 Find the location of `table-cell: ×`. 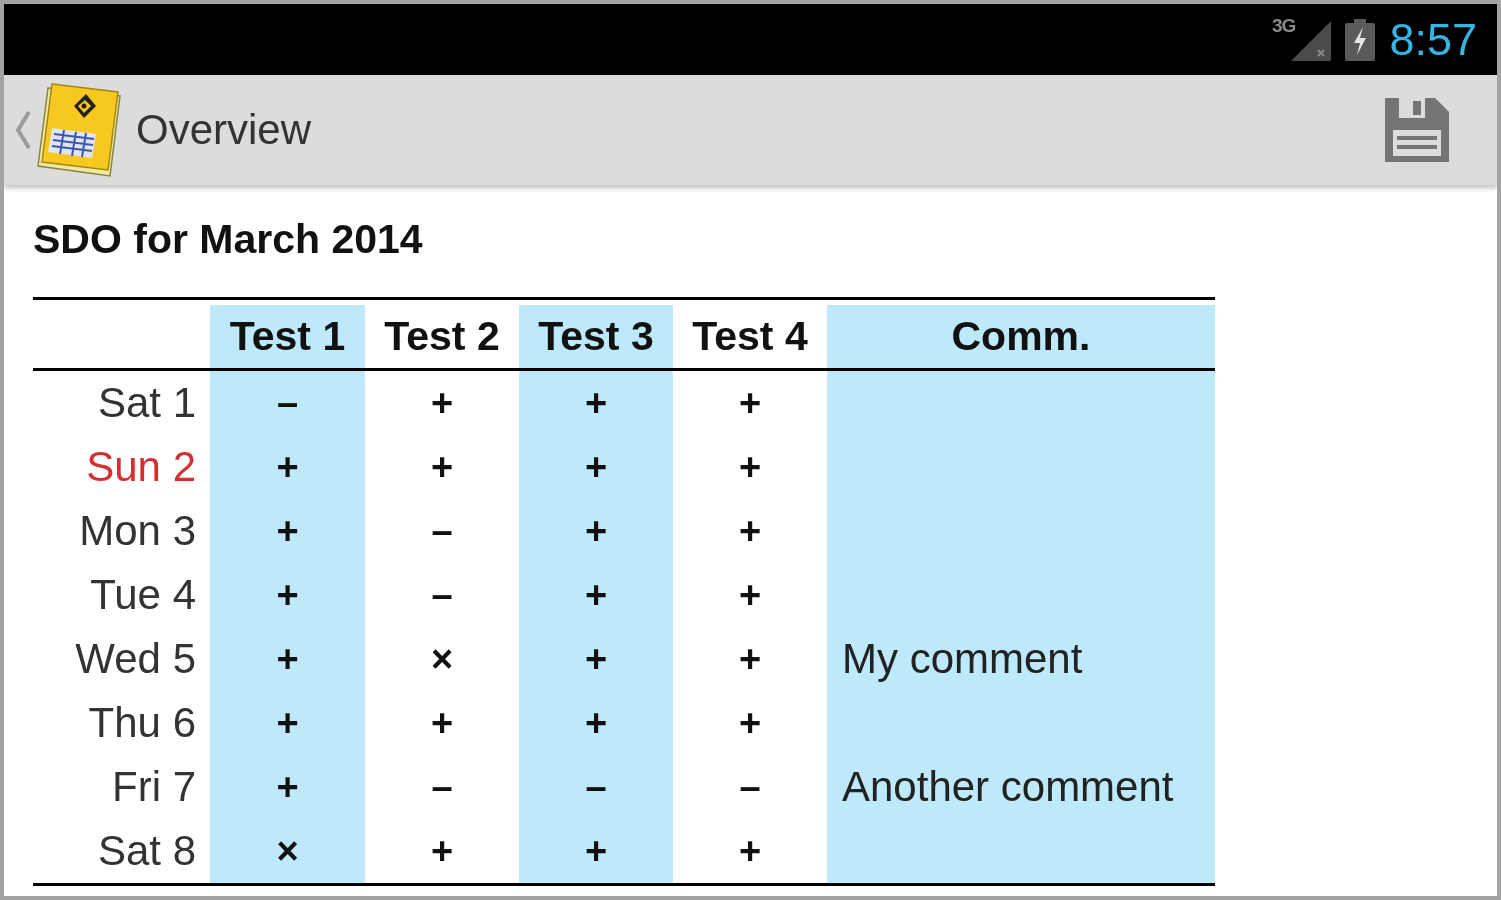

table-cell: × is located at coordinates (287, 851).